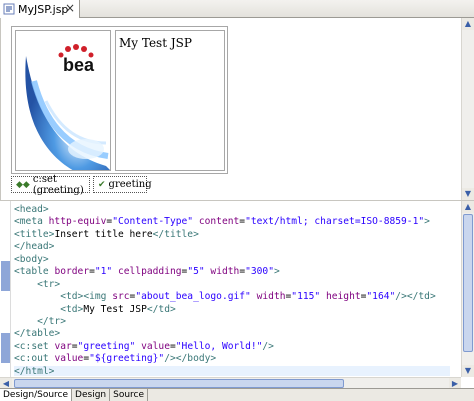  Describe the element at coordinates (170, 100) in the screenshot. I see `table-cell-text: My Test JSP` at that location.